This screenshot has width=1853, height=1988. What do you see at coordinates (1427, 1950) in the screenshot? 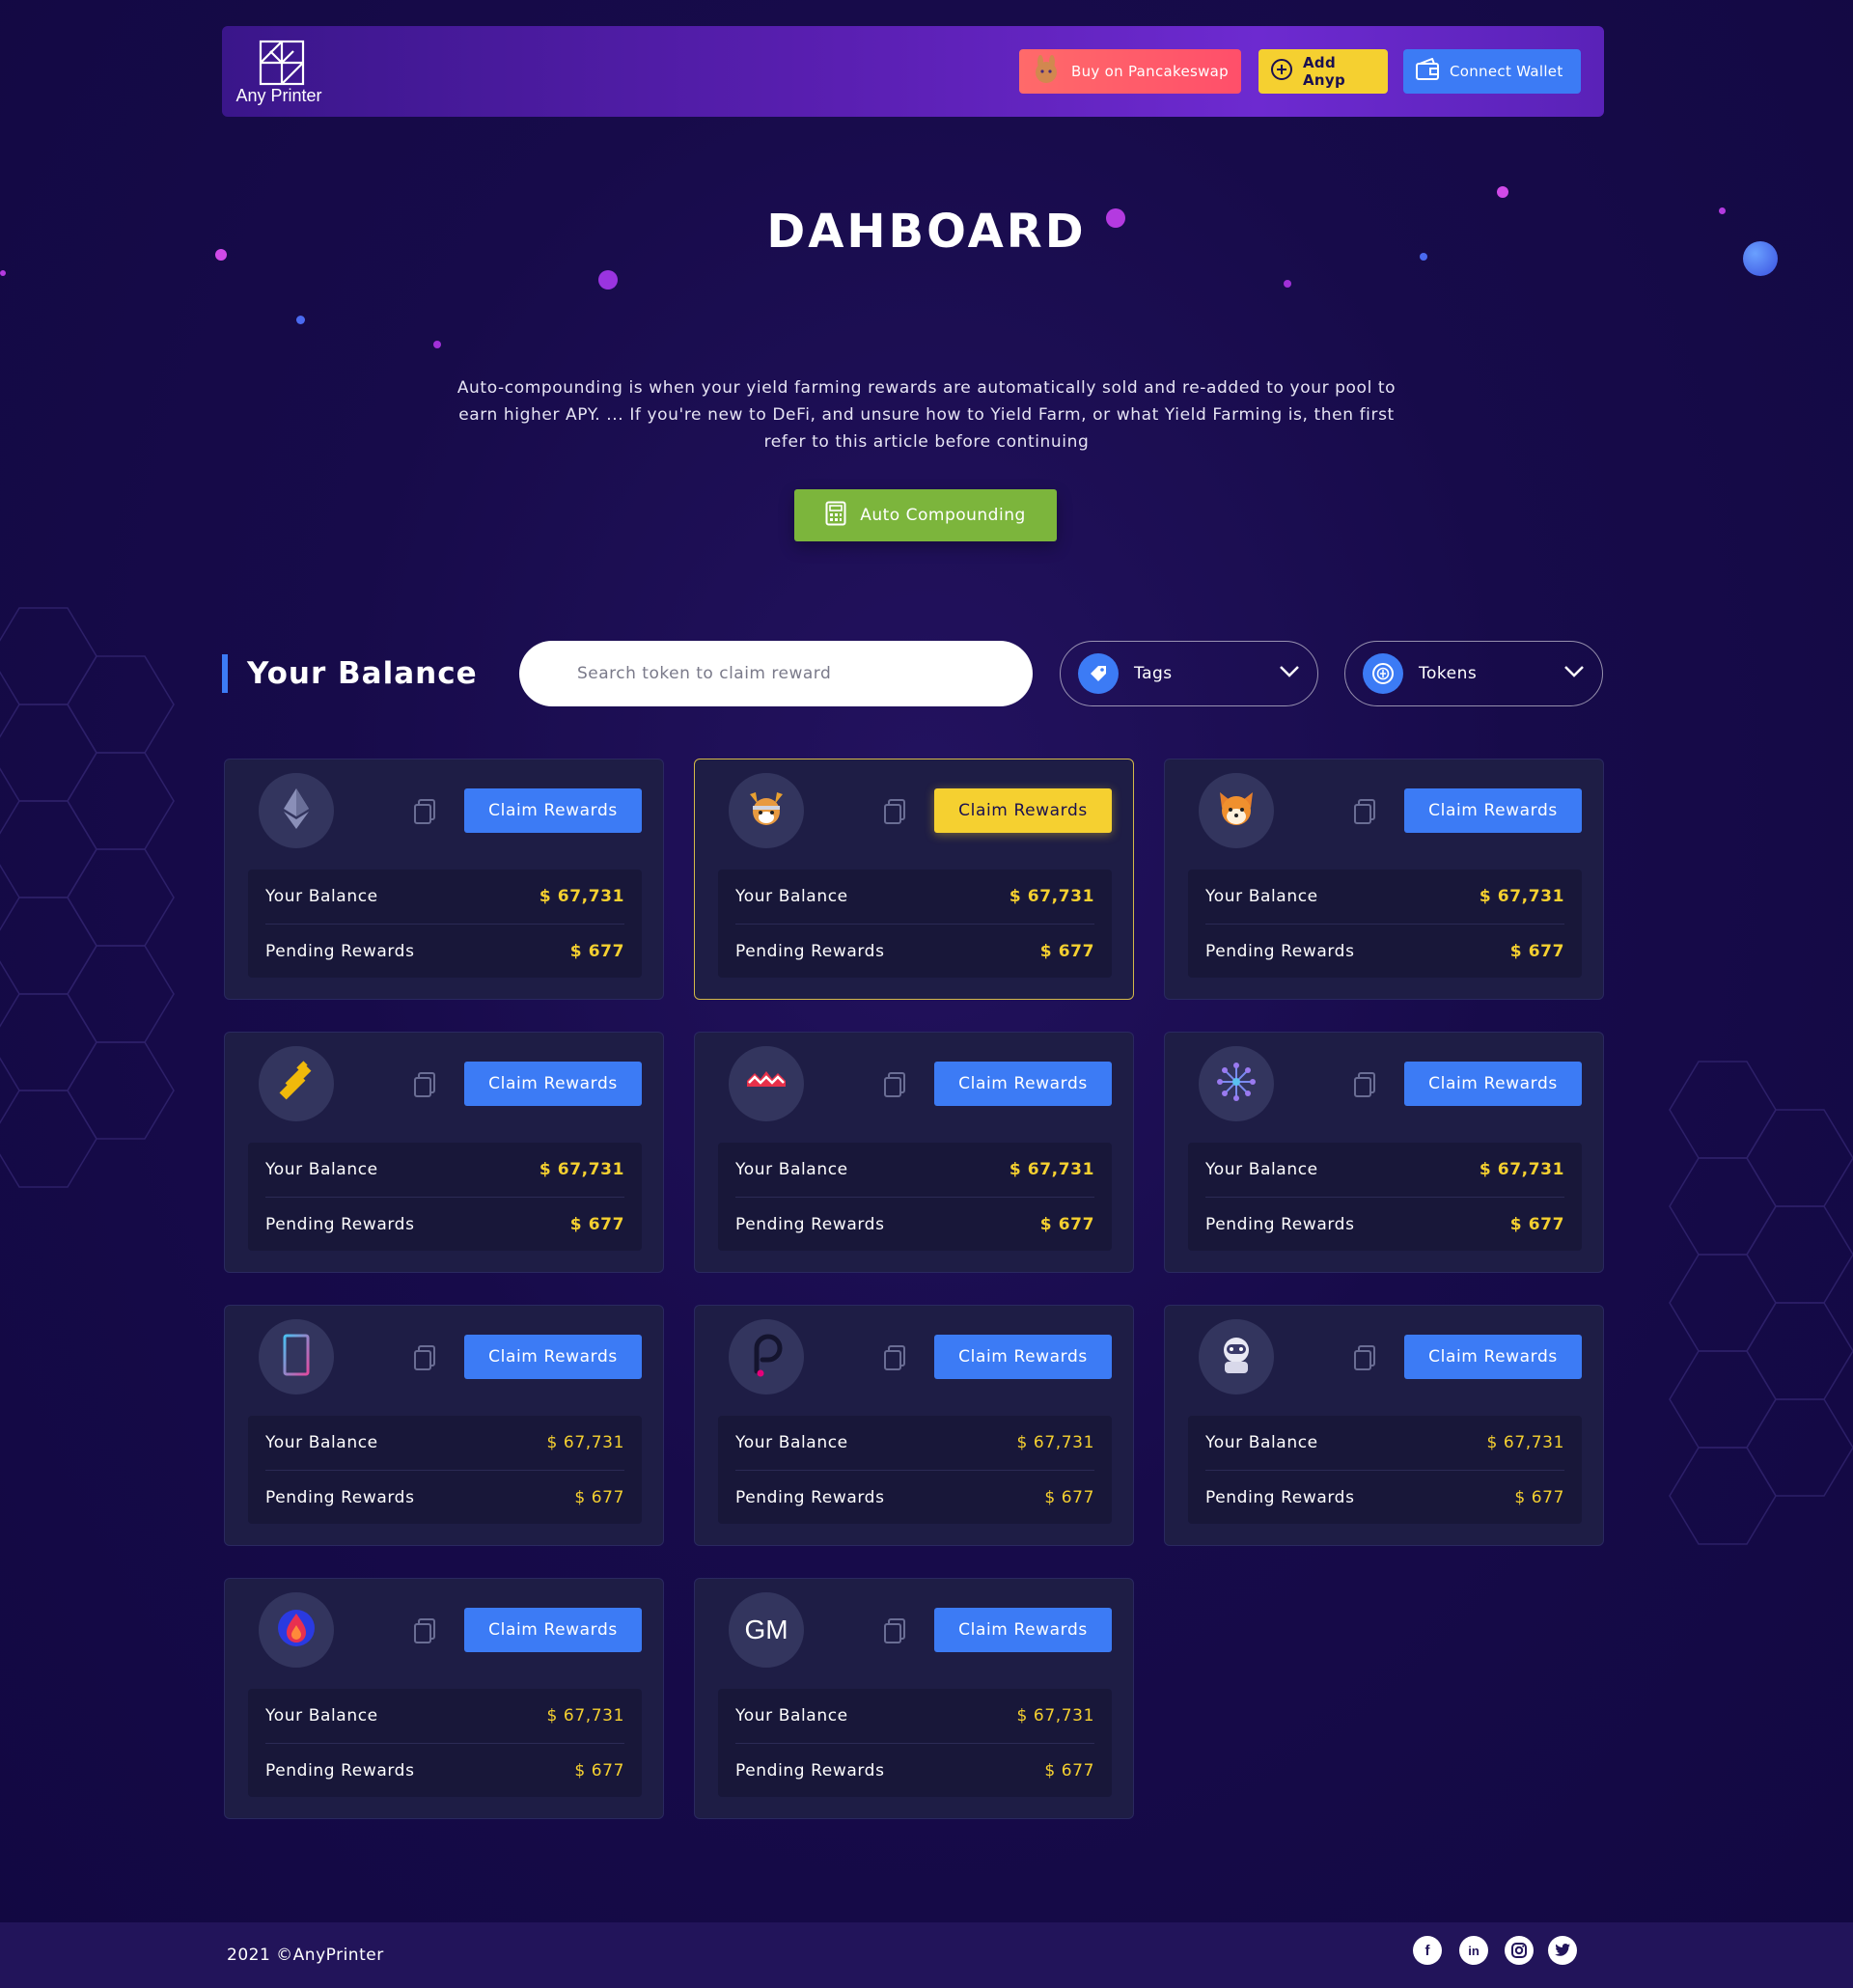
I see `facebook-icon: f` at bounding box center [1427, 1950].